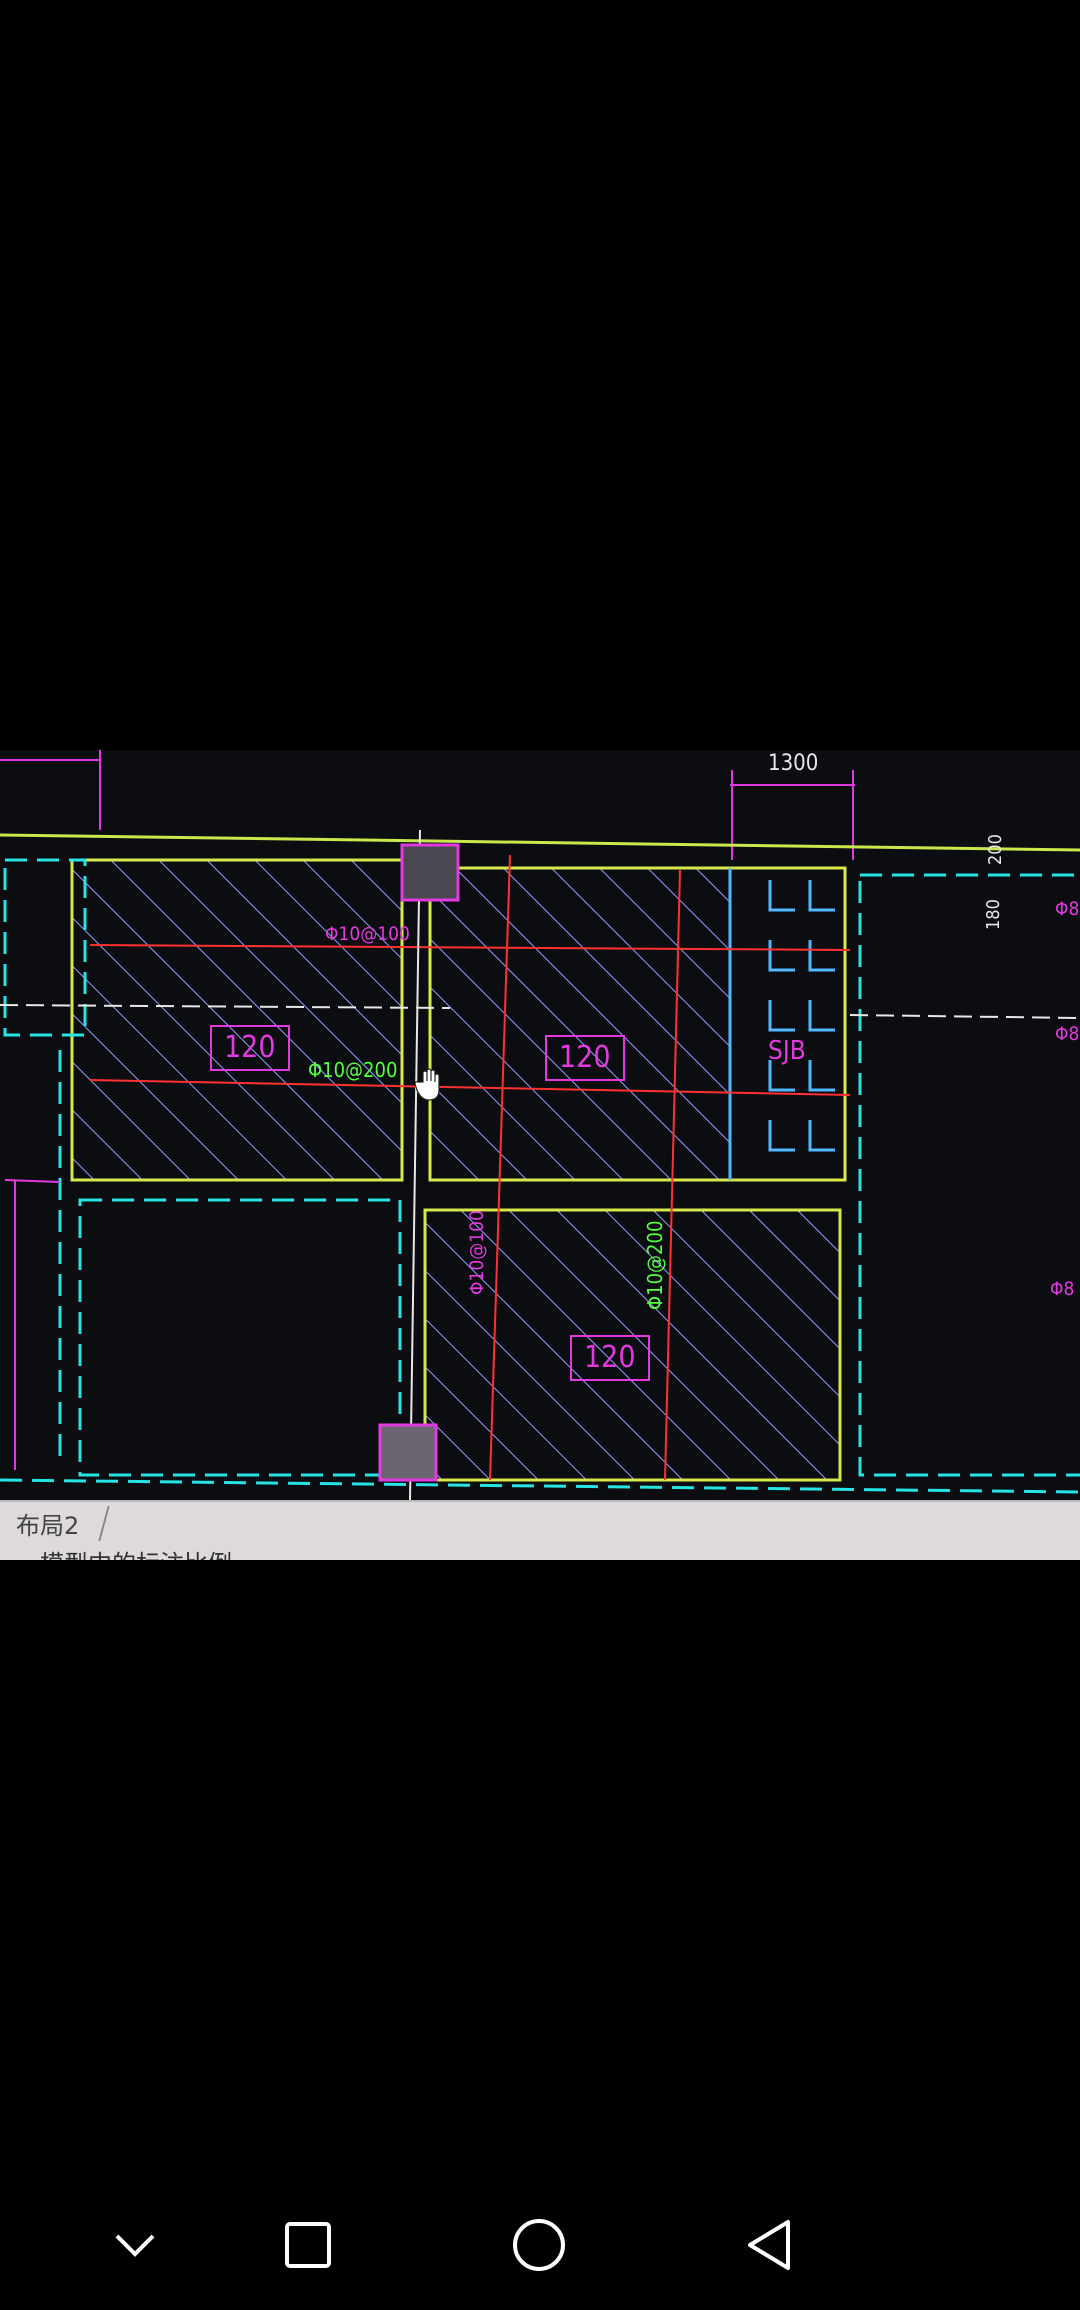  I want to click on dimension-1300: 1300, so click(793, 763).